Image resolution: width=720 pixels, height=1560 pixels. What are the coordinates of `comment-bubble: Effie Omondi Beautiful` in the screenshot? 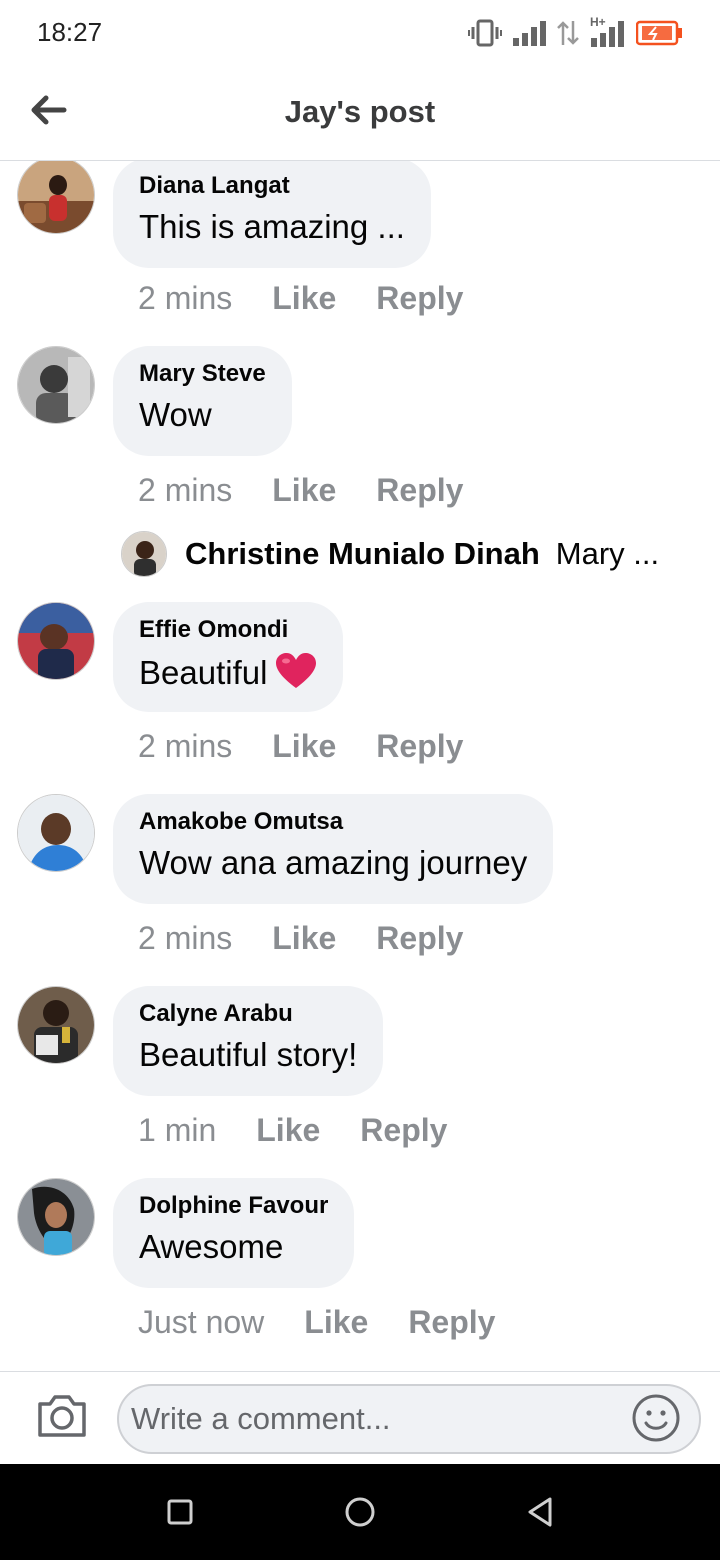 It's located at (228, 657).